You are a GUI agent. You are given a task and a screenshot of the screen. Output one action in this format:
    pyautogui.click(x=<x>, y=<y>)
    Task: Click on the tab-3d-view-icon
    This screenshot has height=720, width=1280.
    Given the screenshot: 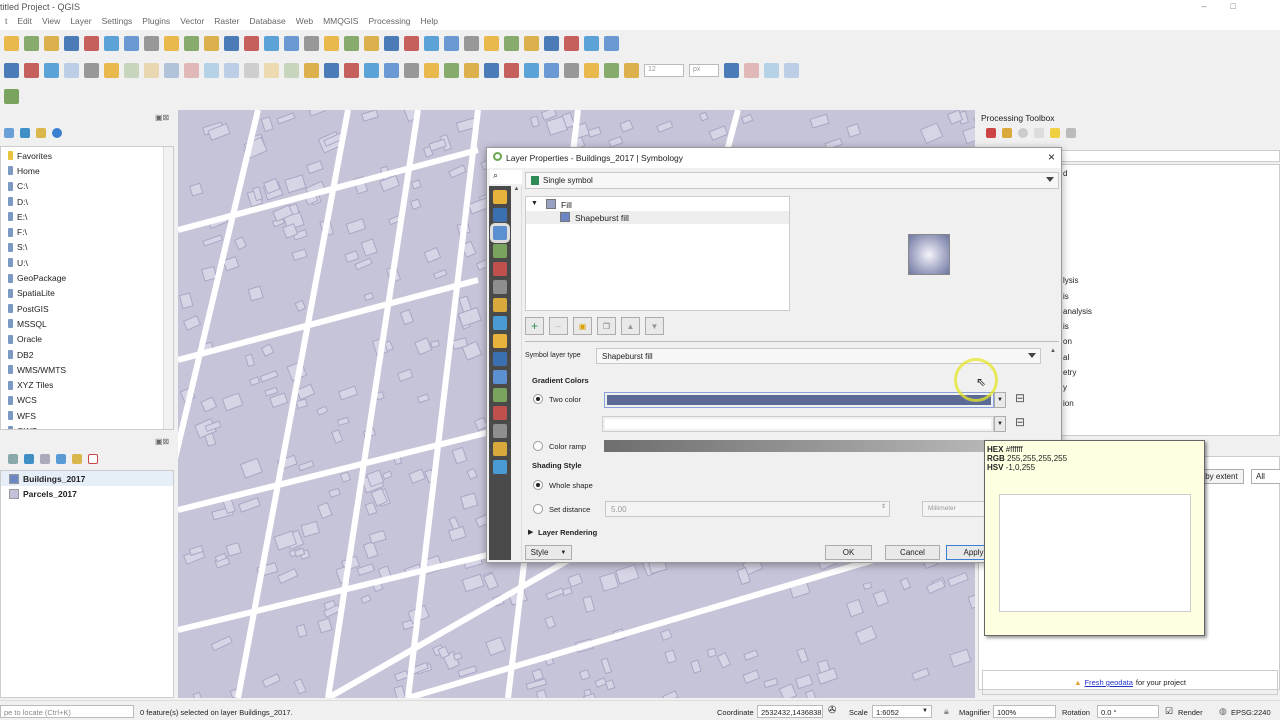 What is the action you would take?
    pyautogui.click(x=500, y=287)
    